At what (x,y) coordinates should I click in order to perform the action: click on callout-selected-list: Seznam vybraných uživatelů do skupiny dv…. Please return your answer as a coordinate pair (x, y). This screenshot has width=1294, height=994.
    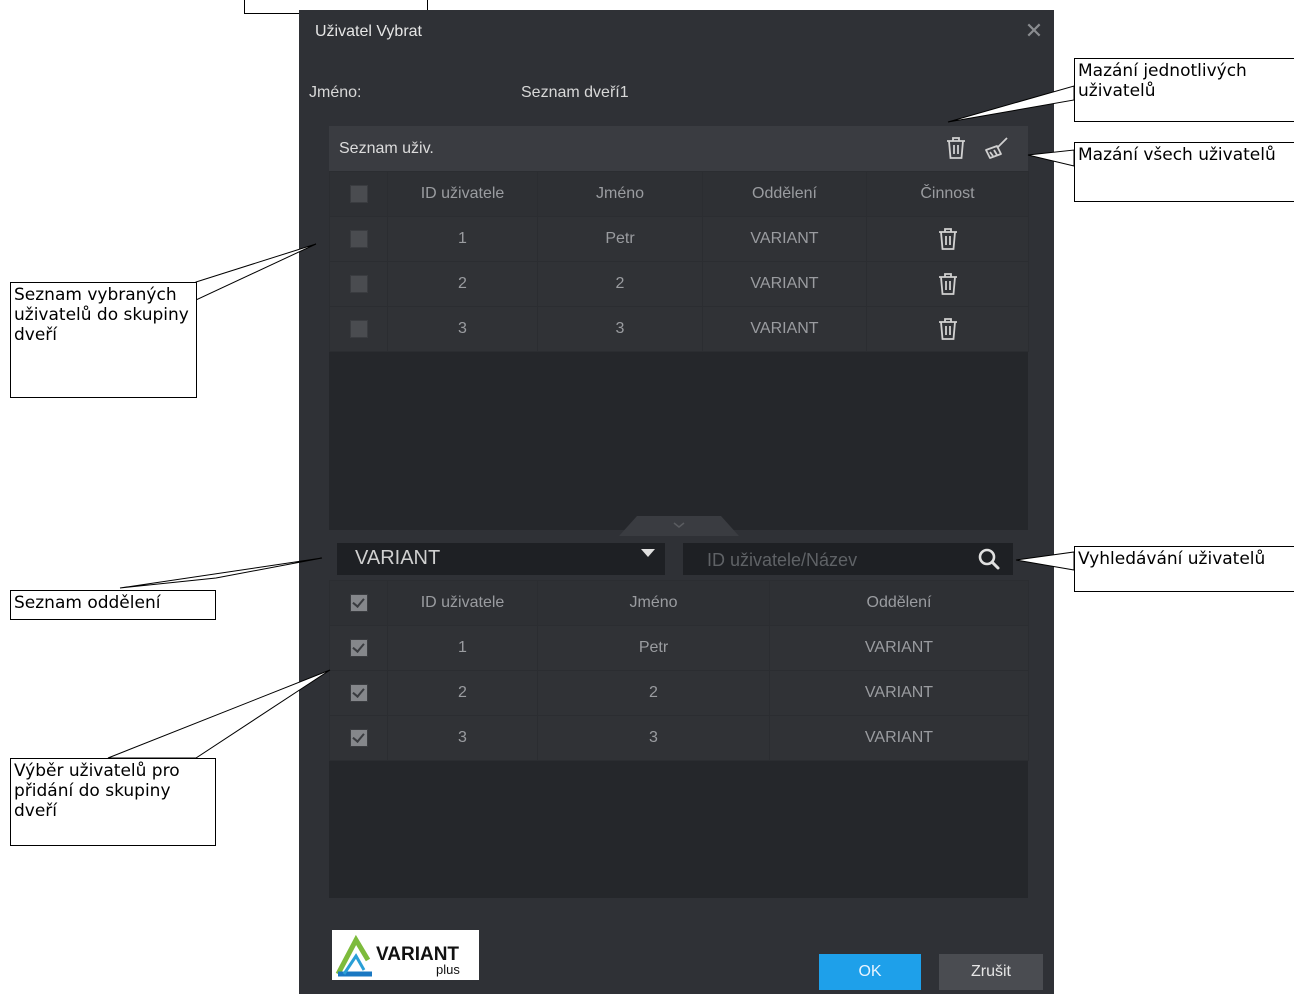
    Looking at the image, I should click on (103, 340).